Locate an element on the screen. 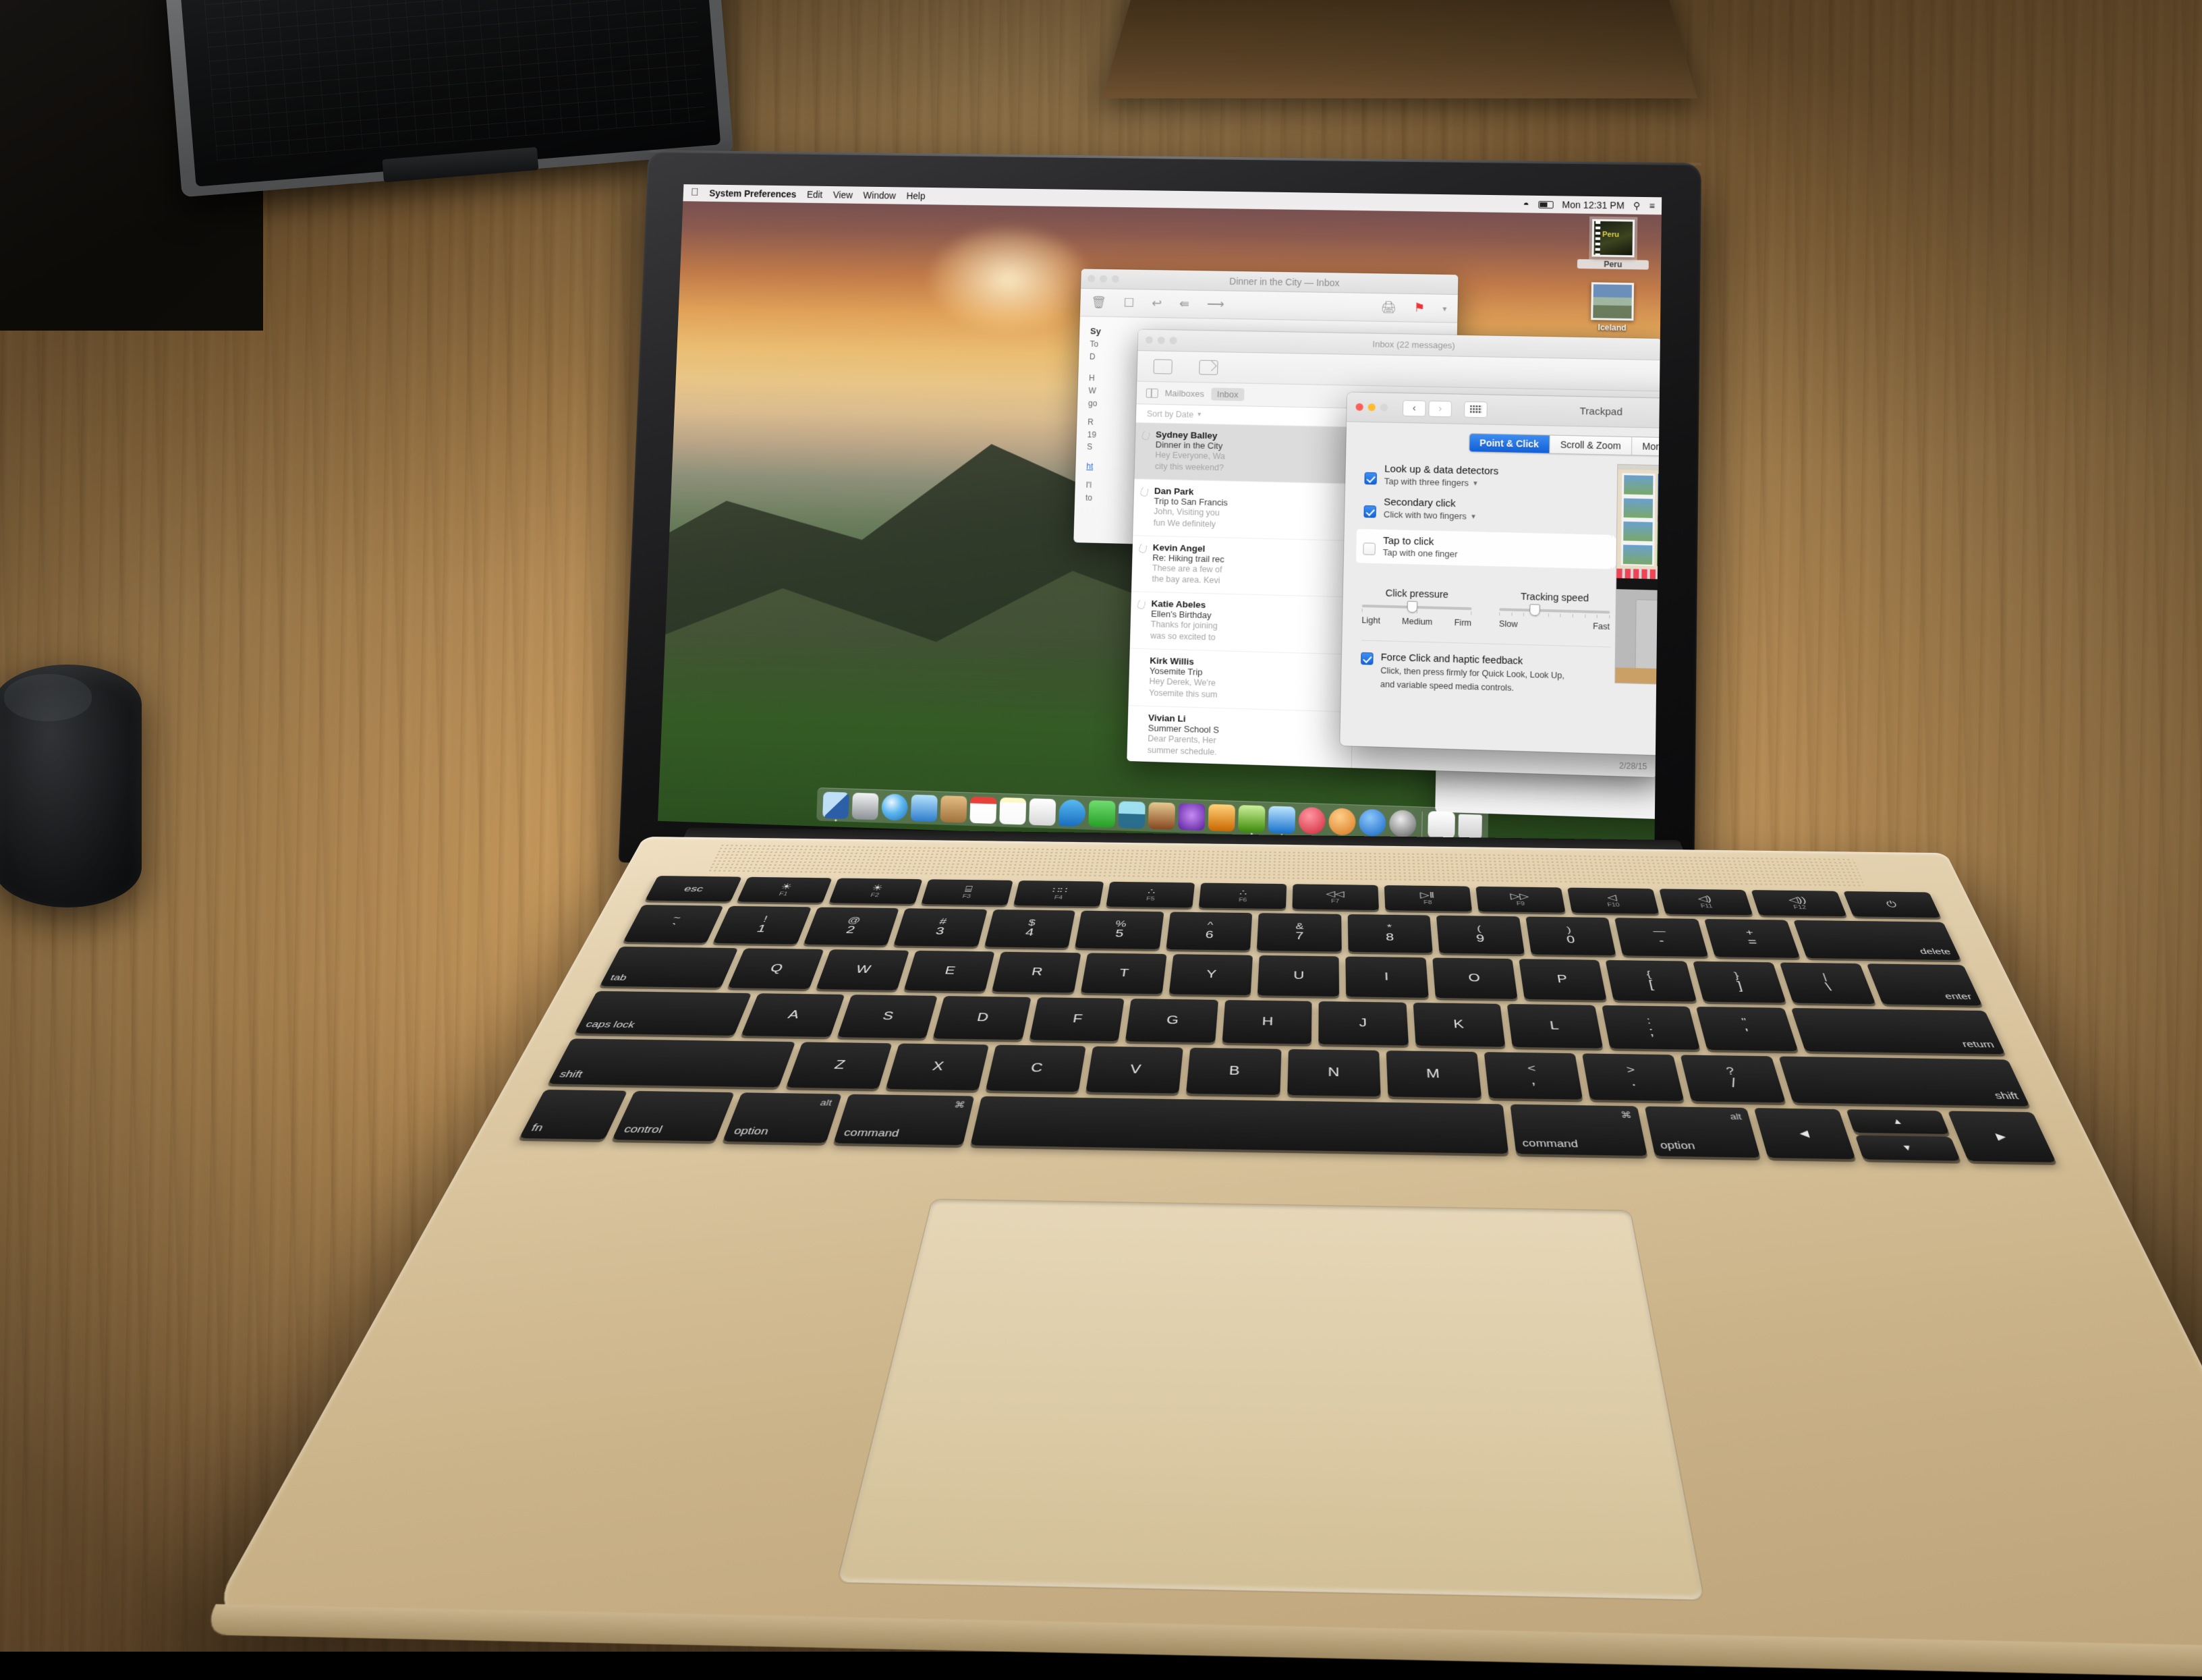 The height and width of the screenshot is (1680, 2202). key-f10: ◁F10 is located at coordinates (1613, 901).